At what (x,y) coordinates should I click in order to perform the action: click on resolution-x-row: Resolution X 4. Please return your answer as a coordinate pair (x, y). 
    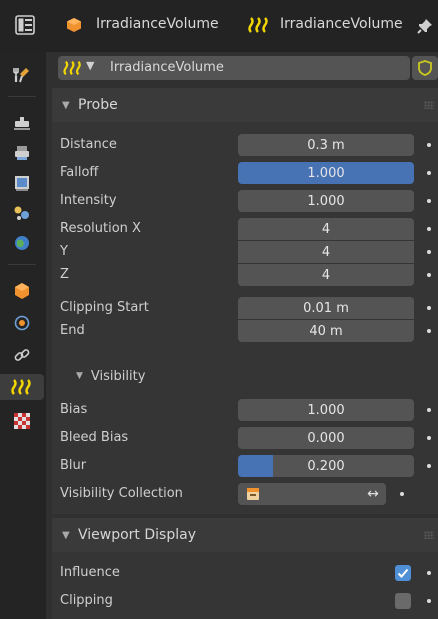
    Looking at the image, I should click on (248, 229).